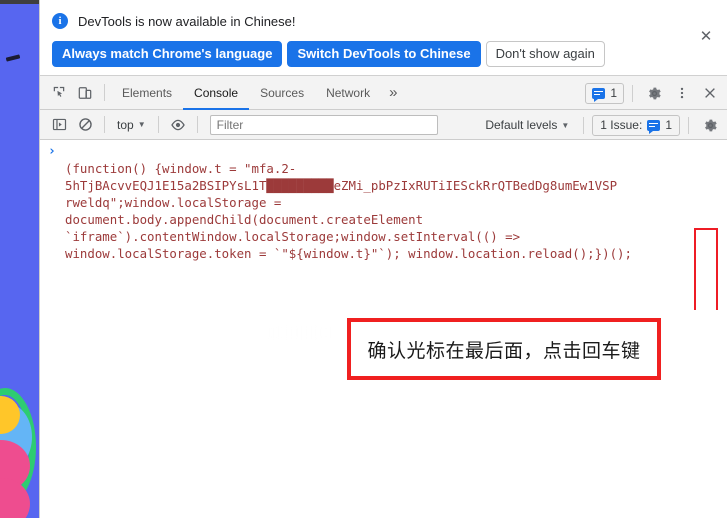  What do you see at coordinates (187, 21) in the screenshot?
I see `infobar-message: DevTools is now available in Chinese!` at bounding box center [187, 21].